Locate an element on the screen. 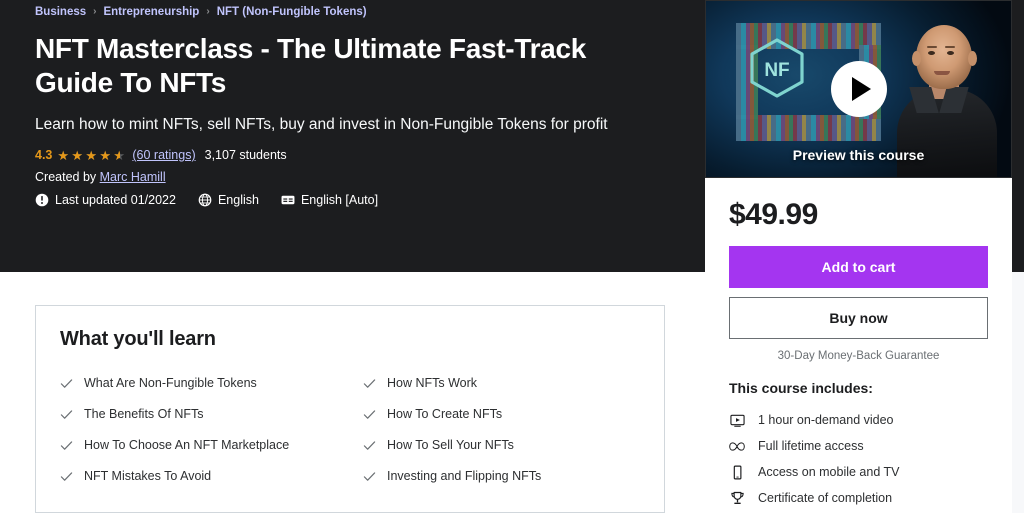  learn-item: NFT Mistakes To Avoid is located at coordinates (198, 476).